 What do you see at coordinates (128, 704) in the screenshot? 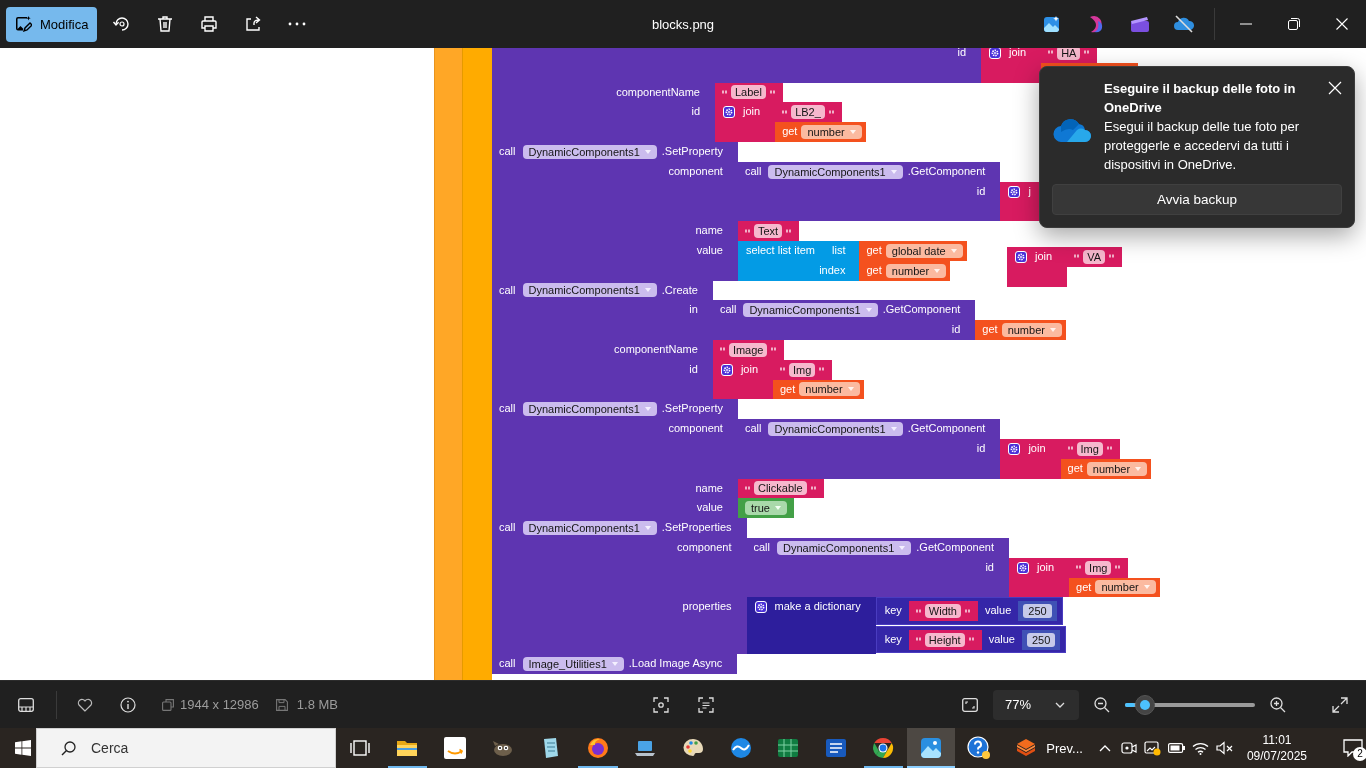
I see `info-icon` at bounding box center [128, 704].